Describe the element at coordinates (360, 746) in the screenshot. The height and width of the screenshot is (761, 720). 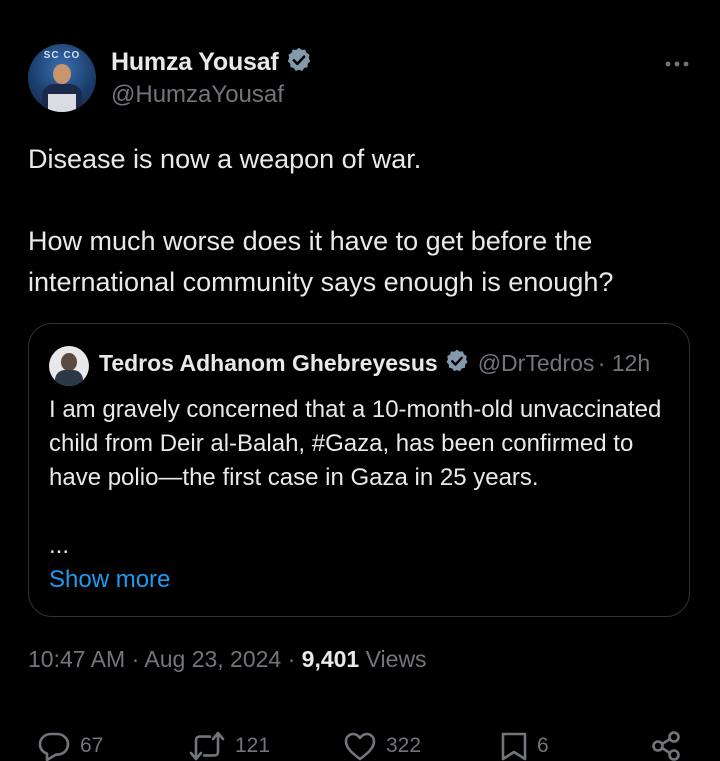
I see `heart-icon` at that location.